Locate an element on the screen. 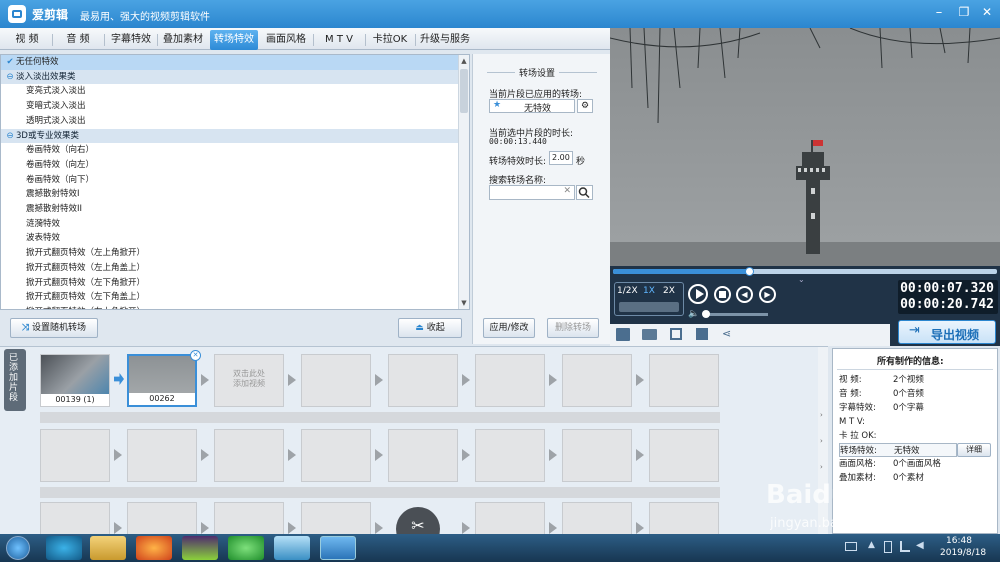  new-project-icon is located at coordinates (623, 334).